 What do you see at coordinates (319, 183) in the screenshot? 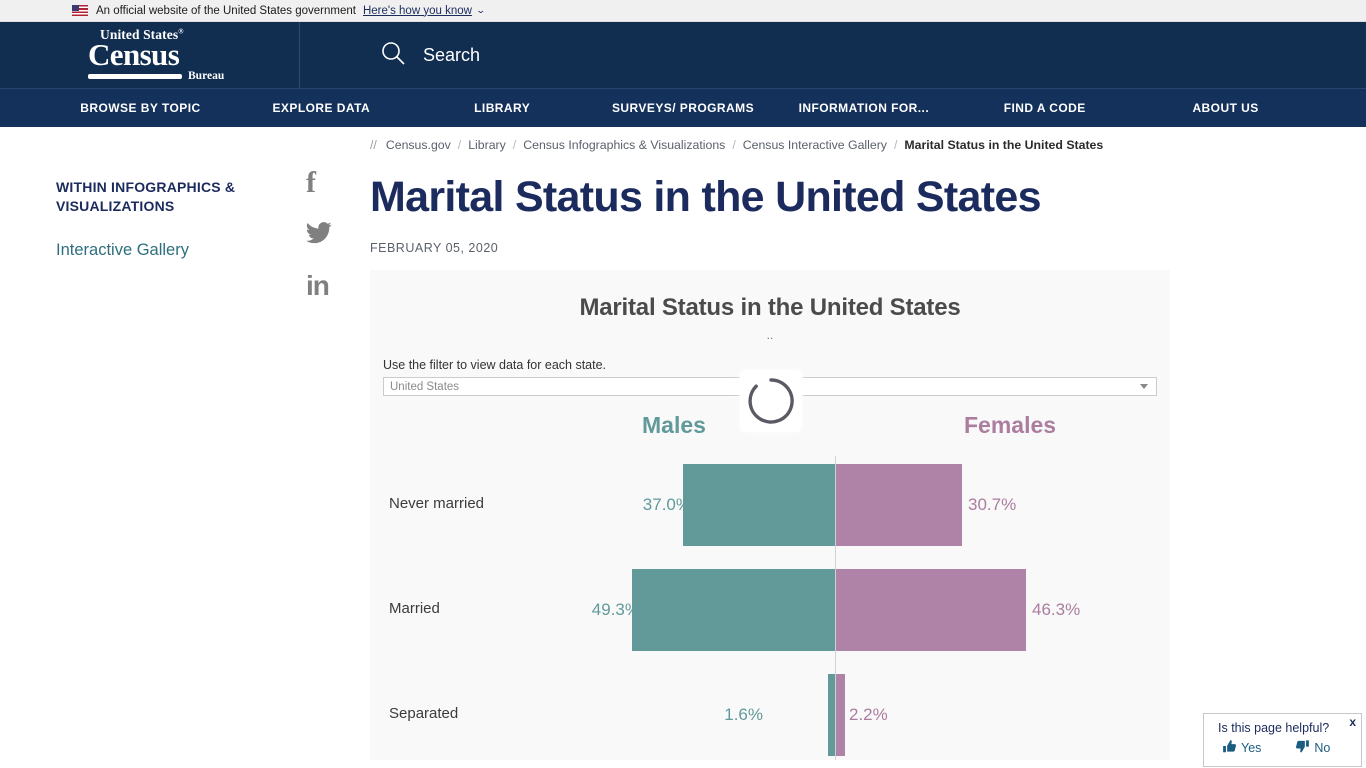
I see `facebook-icon: f` at bounding box center [319, 183].